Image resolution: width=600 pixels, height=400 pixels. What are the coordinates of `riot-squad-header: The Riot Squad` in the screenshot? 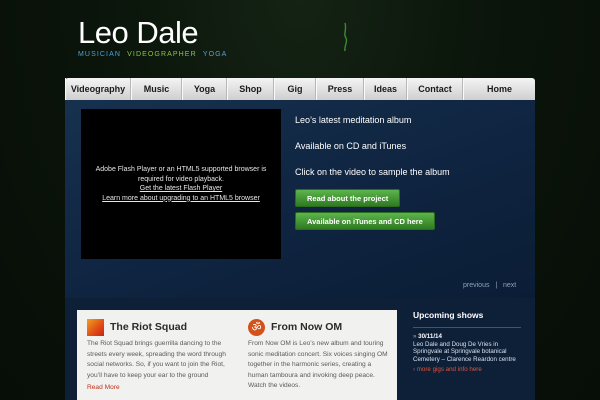 It's located at (159, 327).